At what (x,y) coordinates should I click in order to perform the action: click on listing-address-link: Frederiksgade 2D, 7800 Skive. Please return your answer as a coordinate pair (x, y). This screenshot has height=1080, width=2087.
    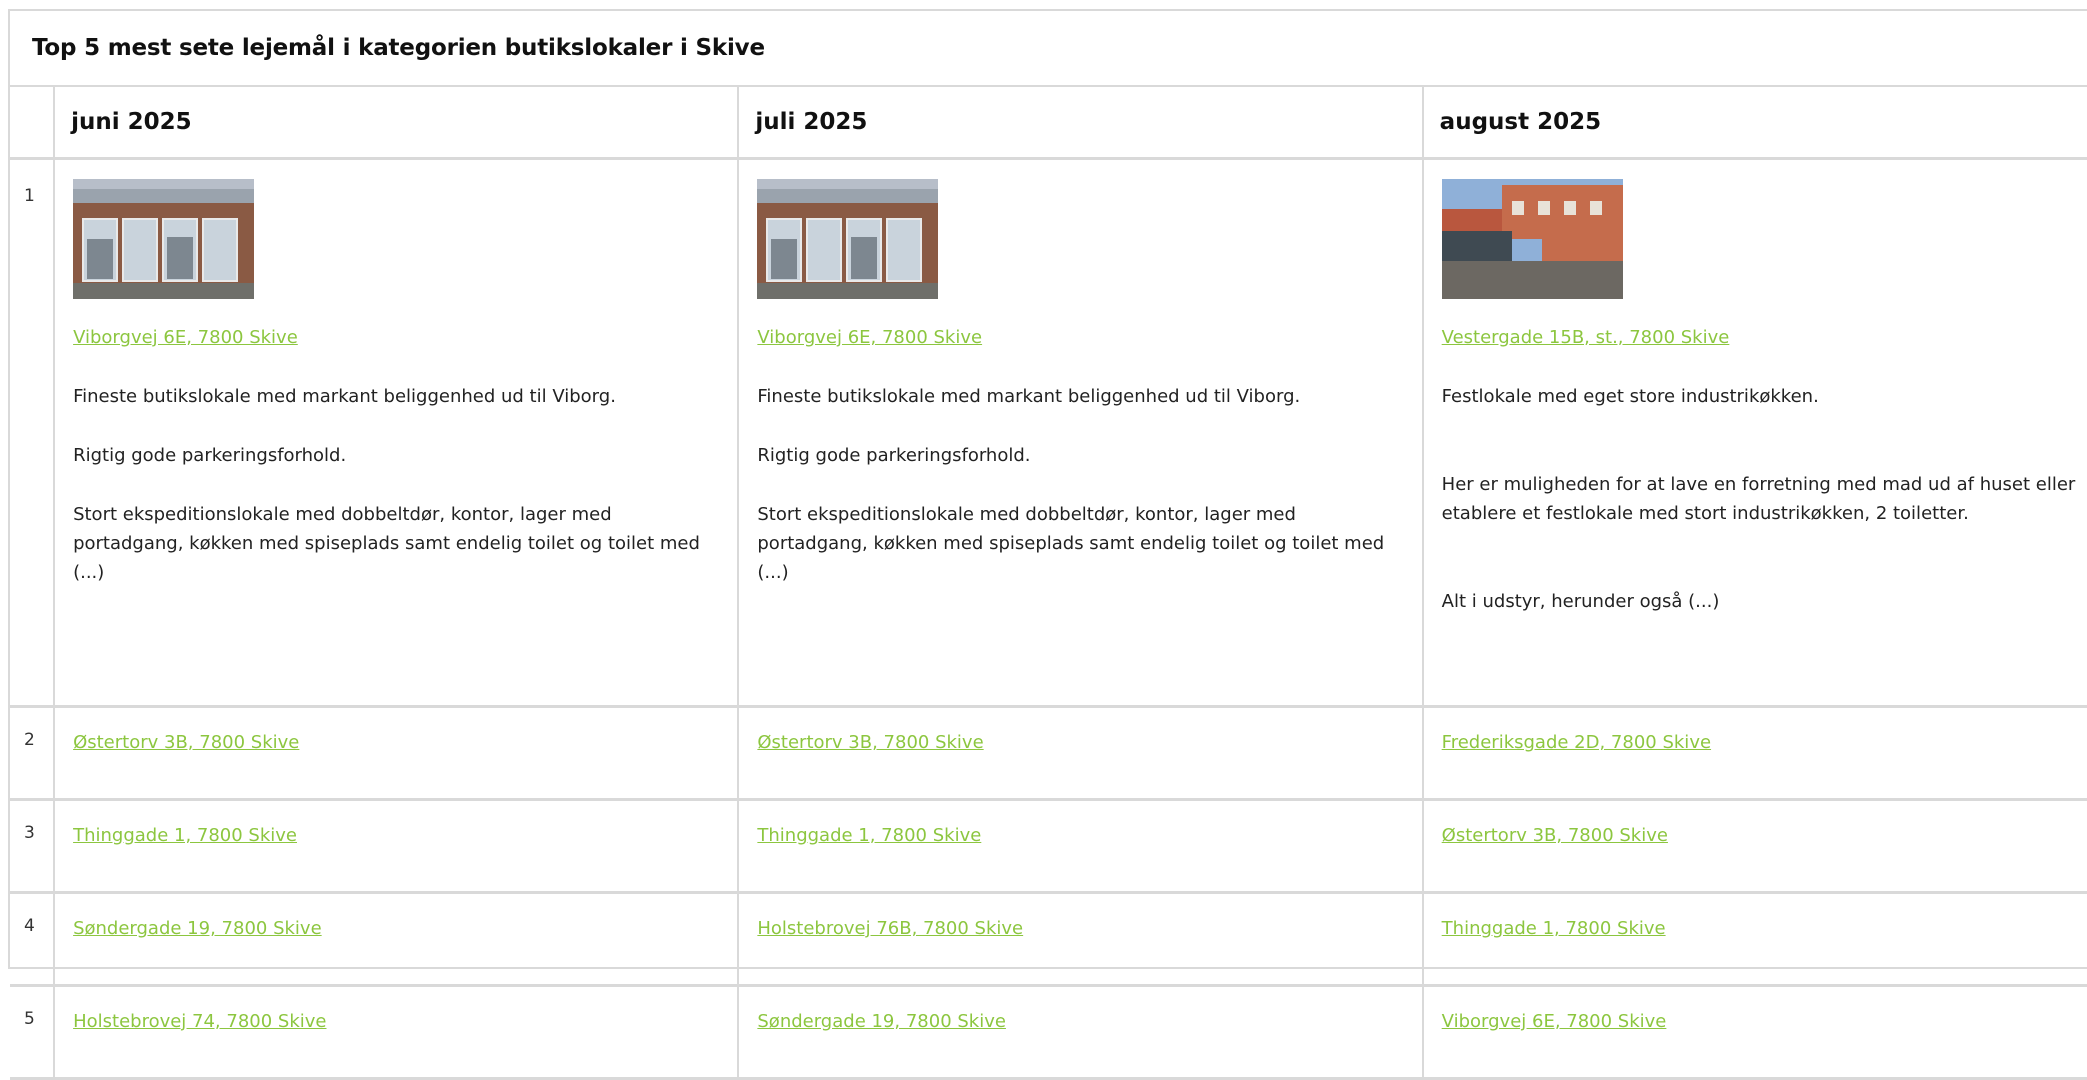
    Looking at the image, I should click on (1576, 742).